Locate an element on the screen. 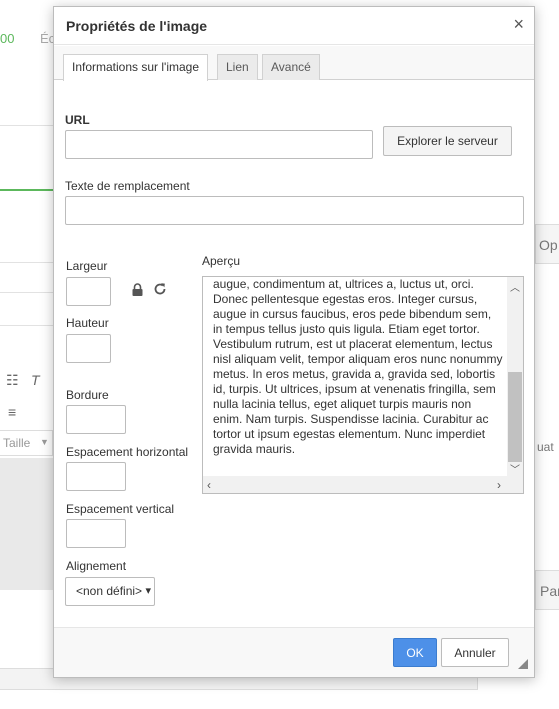 The image size is (559, 709). horizontal-scrollbar: ‹ › is located at coordinates (363, 484).